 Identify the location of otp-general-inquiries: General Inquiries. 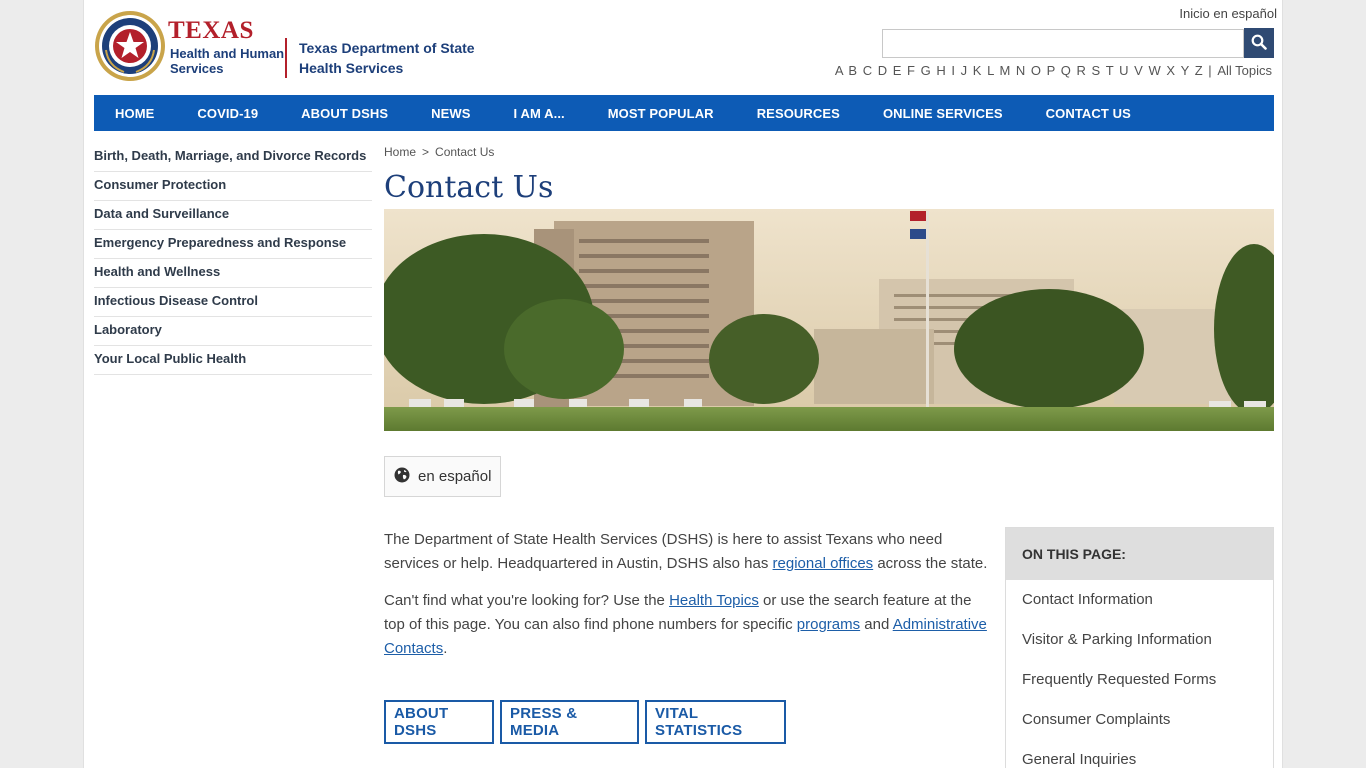
(1139, 754).